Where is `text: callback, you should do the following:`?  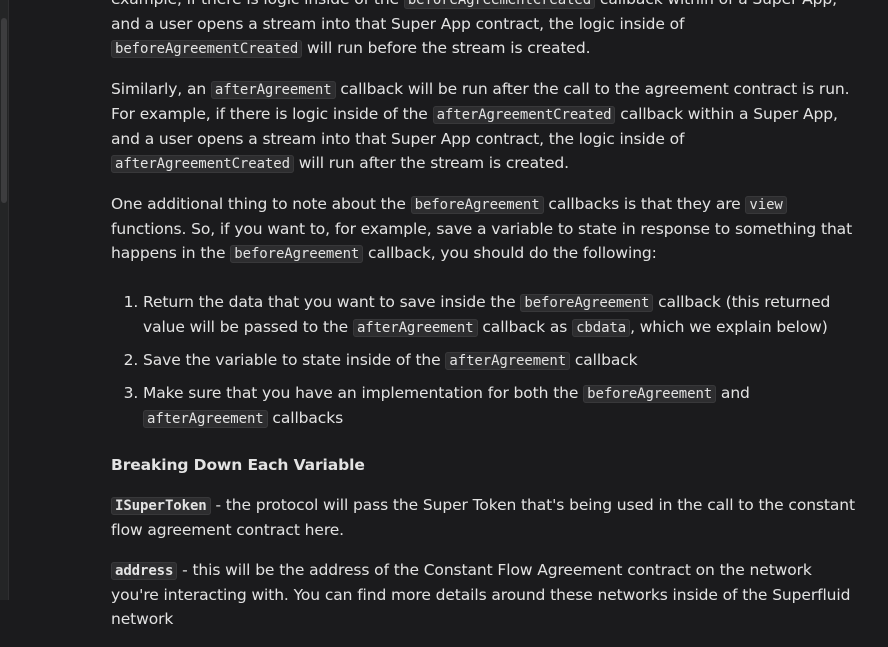
text: callback, you should do the following: is located at coordinates (510, 253).